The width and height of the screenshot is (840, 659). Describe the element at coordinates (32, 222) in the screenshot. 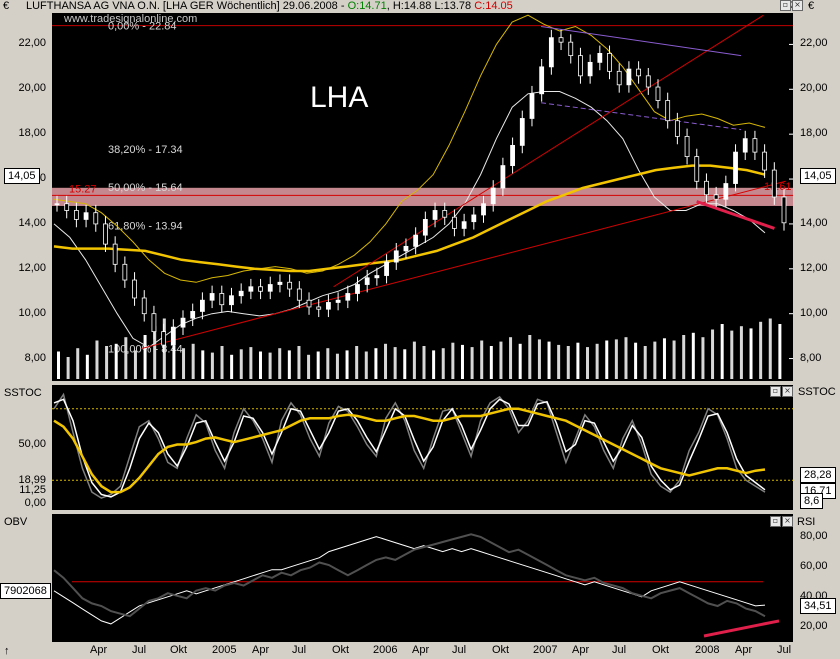

I see `price-tick-left-3: 14,00` at that location.